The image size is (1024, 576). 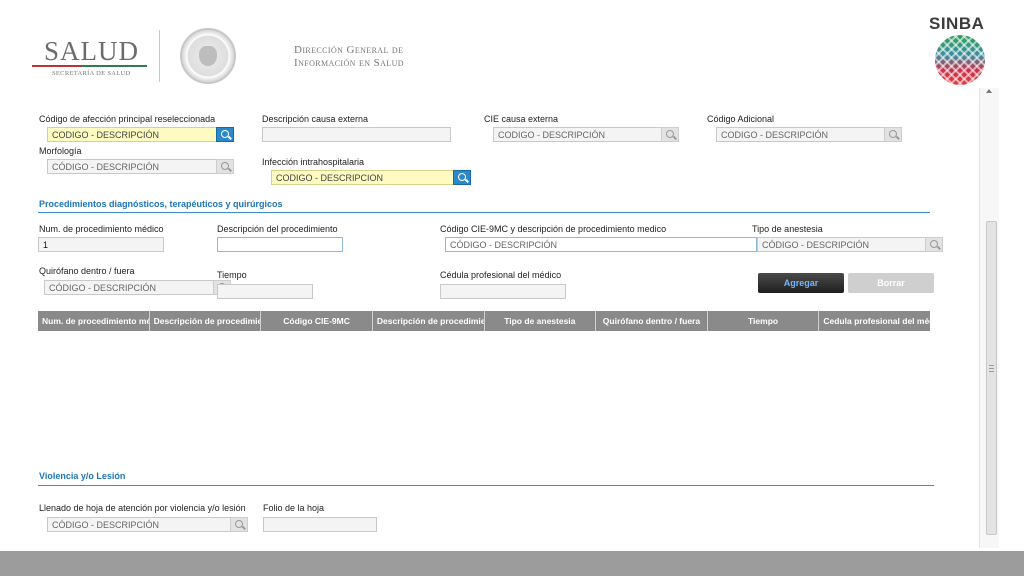 I want to click on infeccion-label: Infección intrahospitalaria, so click(x=313, y=162).